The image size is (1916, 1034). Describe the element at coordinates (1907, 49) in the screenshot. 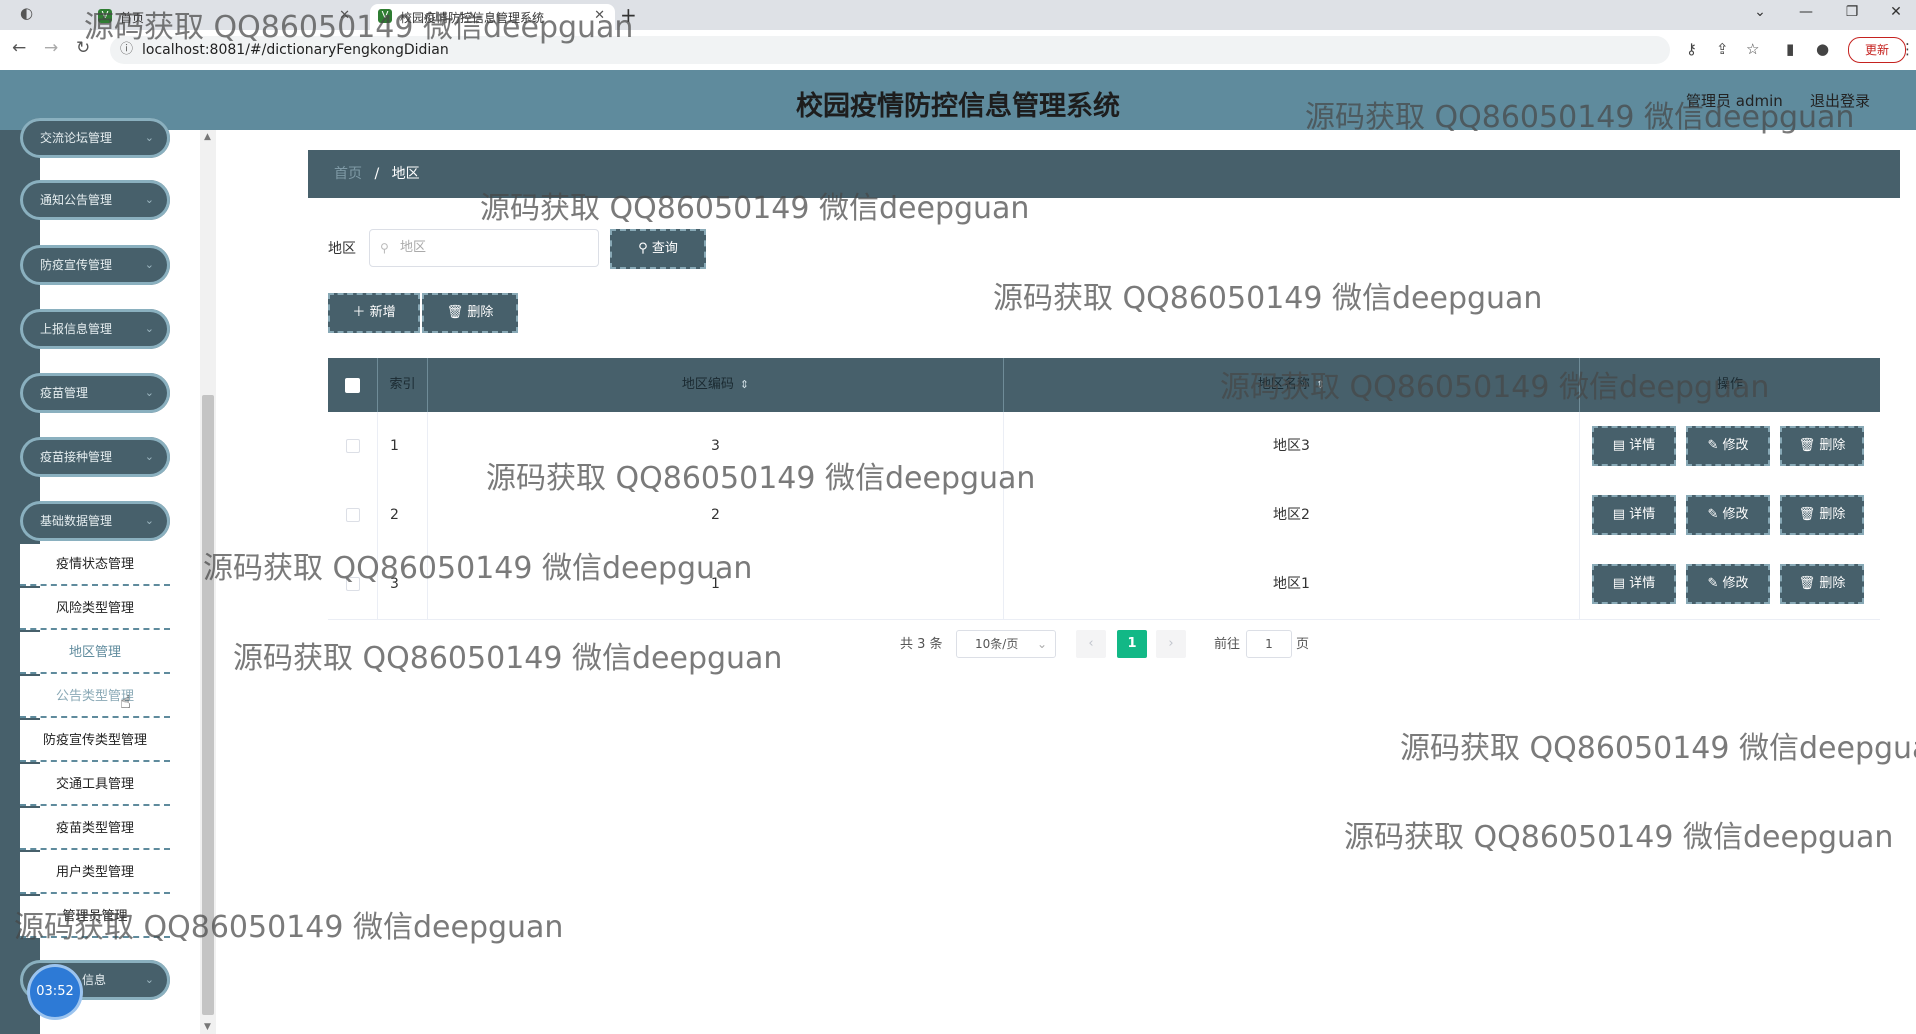

I see `more-menu-icon: ⋮` at that location.